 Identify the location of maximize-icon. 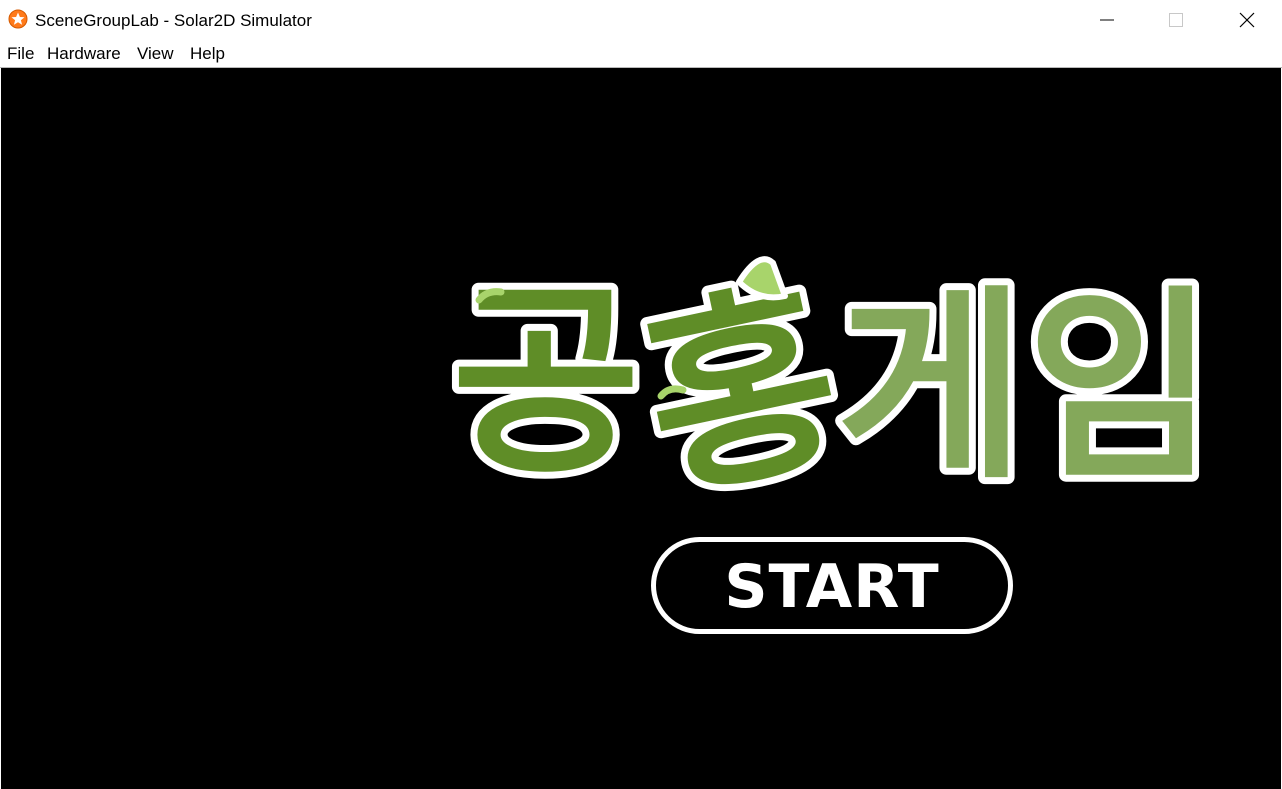
(1176, 20).